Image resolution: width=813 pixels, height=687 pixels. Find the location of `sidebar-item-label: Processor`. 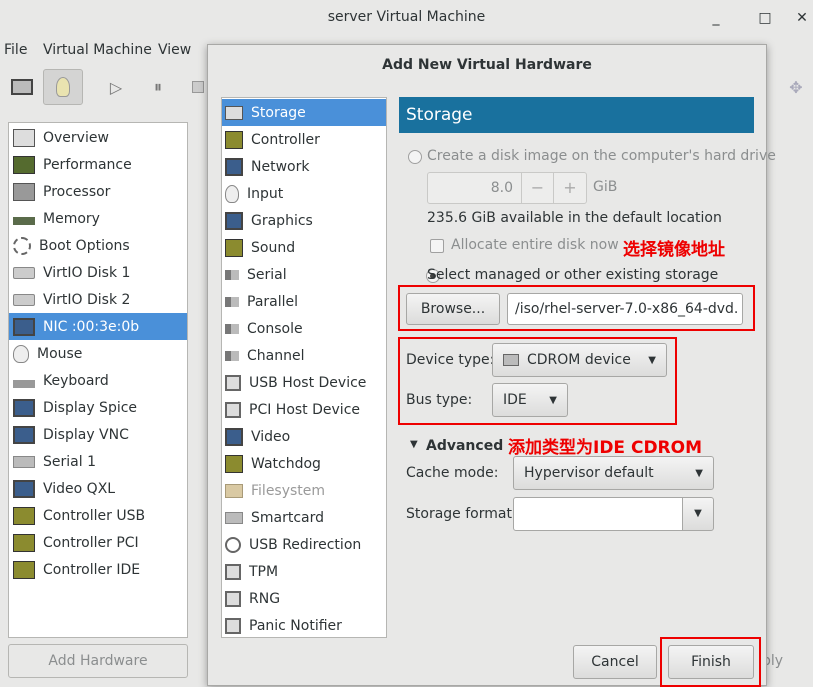

sidebar-item-label: Processor is located at coordinates (77, 191).